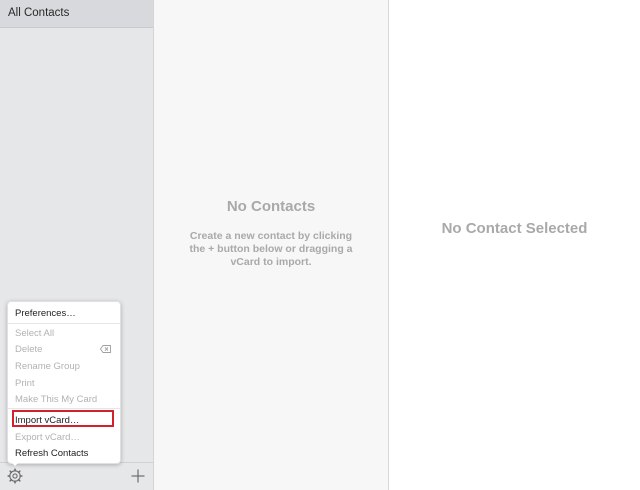 This screenshot has height=490, width=640. What do you see at coordinates (138, 476) in the screenshot?
I see `plus-icon` at bounding box center [138, 476].